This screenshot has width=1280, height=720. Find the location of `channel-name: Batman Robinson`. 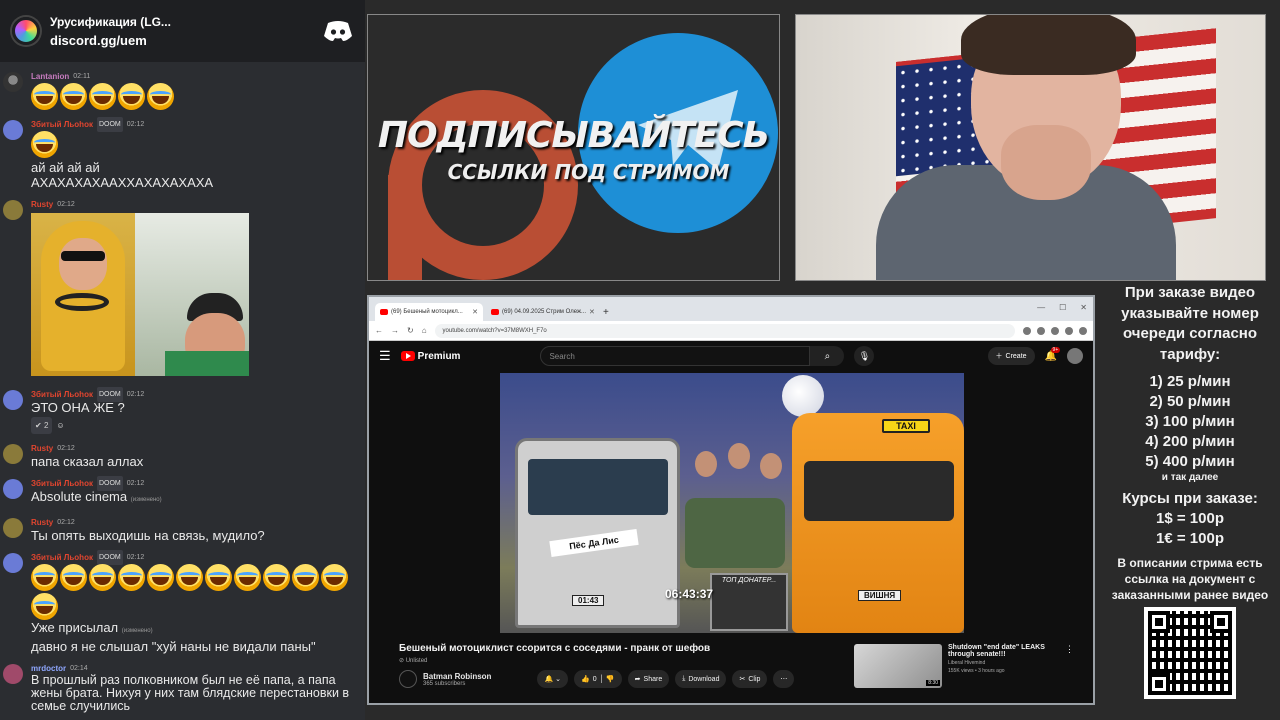

channel-name: Batman Robinson is located at coordinates (457, 676).